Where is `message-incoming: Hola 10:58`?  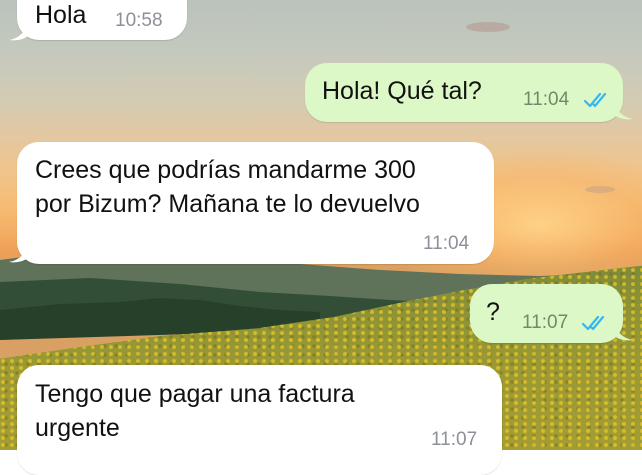
message-incoming: Hola 10:58 is located at coordinates (98, 20).